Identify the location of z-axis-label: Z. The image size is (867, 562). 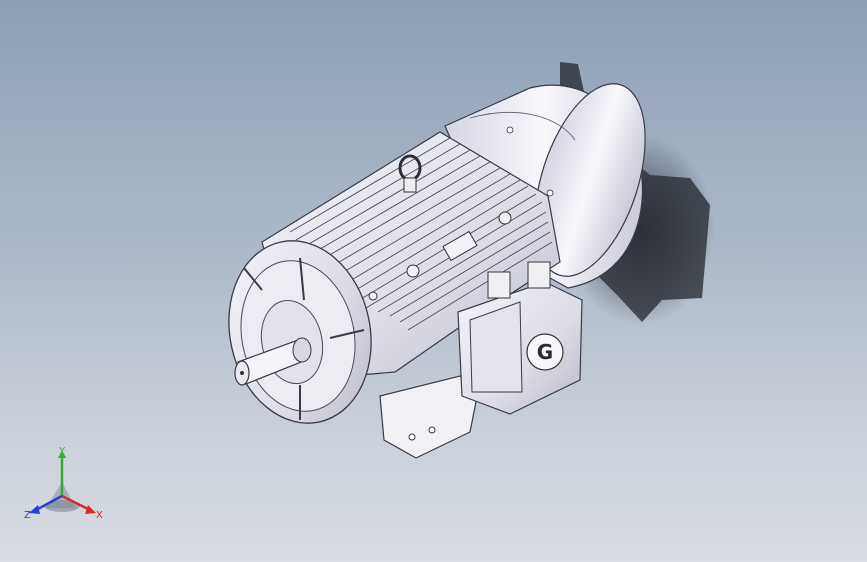
(27, 515).